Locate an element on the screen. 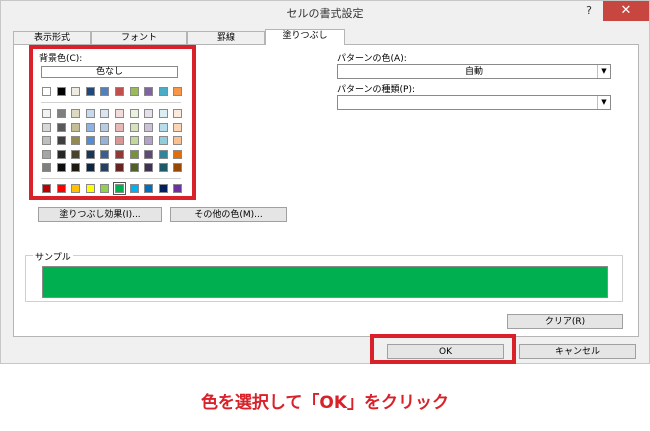 The width and height of the screenshot is (650, 431). pattern-color-select: 自動 ▼ is located at coordinates (474, 71).